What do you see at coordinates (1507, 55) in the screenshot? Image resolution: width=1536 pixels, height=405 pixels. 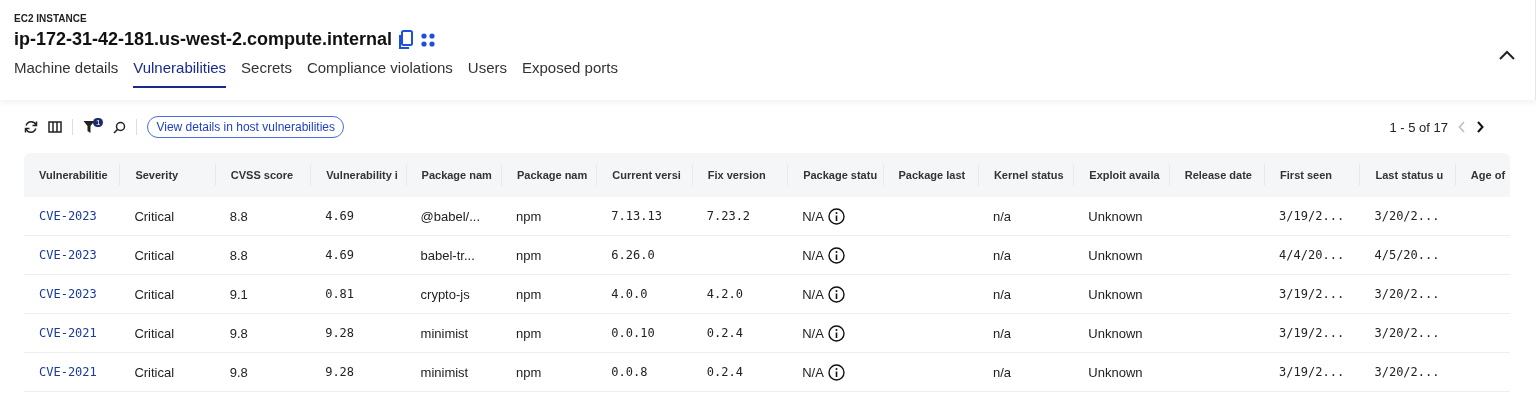 I see `collapse-icon` at bounding box center [1507, 55].